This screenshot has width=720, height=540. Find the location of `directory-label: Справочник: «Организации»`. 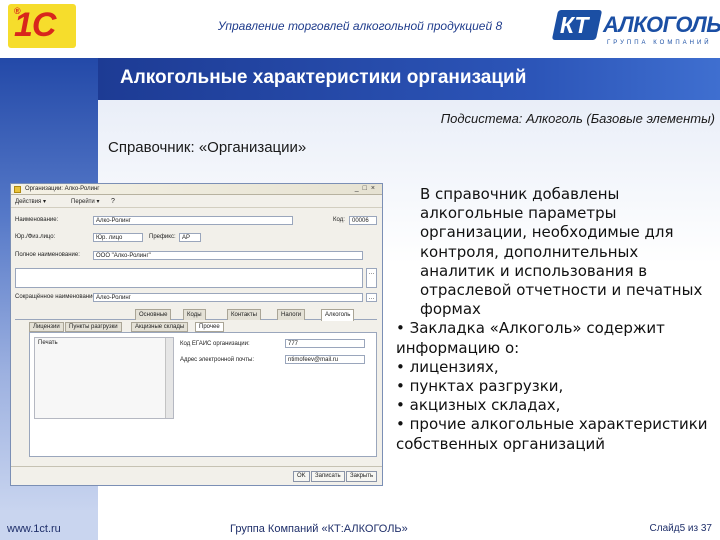

directory-label: Справочник: «Организации» is located at coordinates (207, 147).